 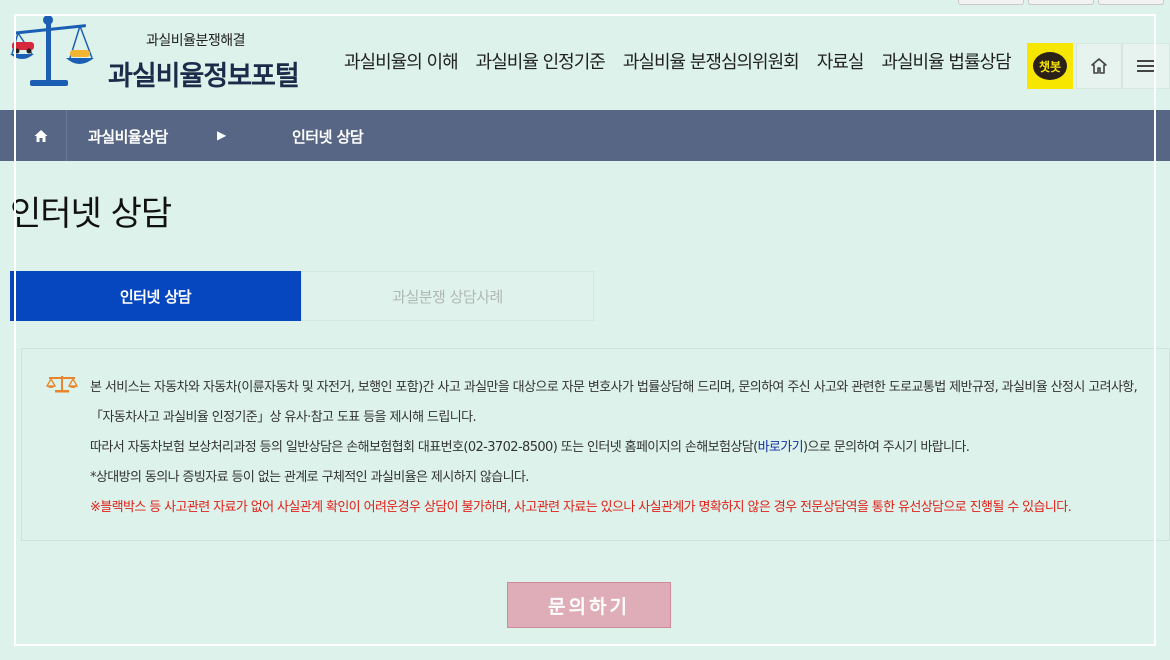 I want to click on breadcrumb-home, so click(x=40, y=135).